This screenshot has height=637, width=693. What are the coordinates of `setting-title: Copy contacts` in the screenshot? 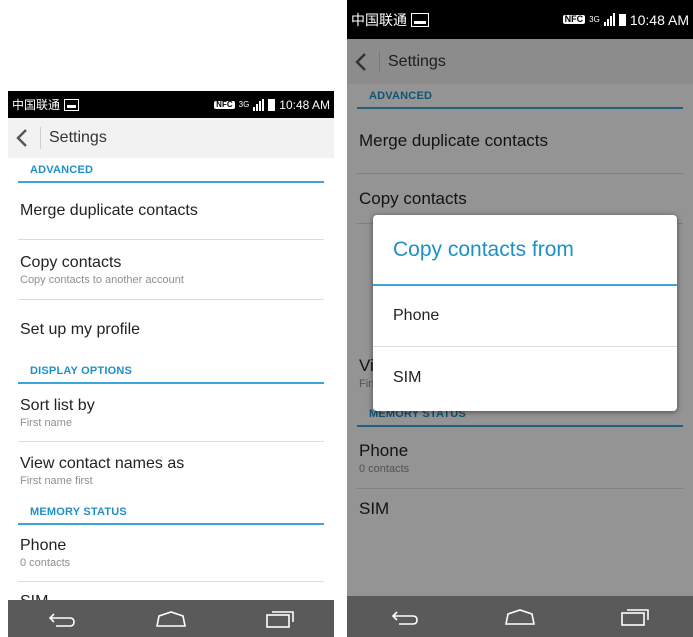 It's located at (71, 262).